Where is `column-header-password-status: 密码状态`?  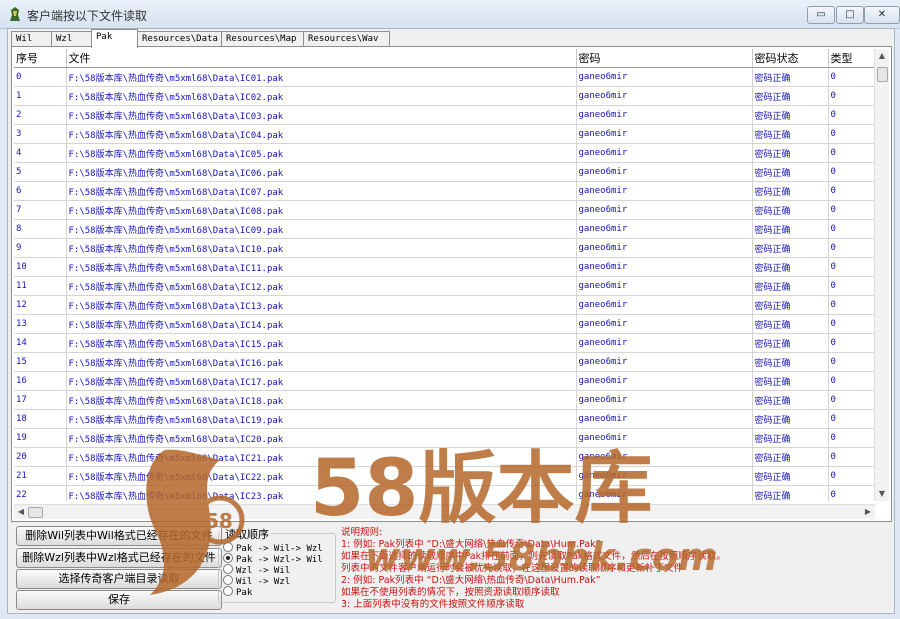 column-header-password-status: 密码状态 is located at coordinates (790, 58).